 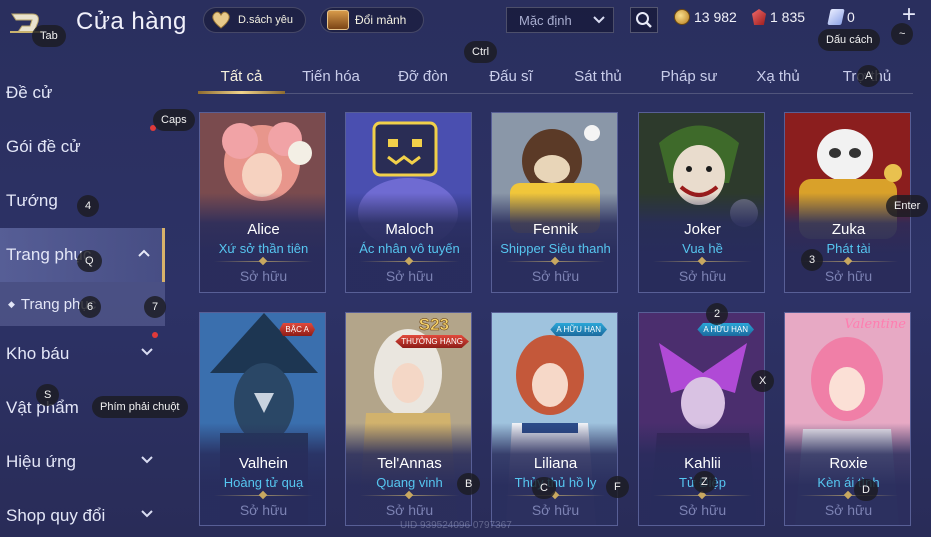 I want to click on hero-name: Zuka, so click(x=848, y=229).